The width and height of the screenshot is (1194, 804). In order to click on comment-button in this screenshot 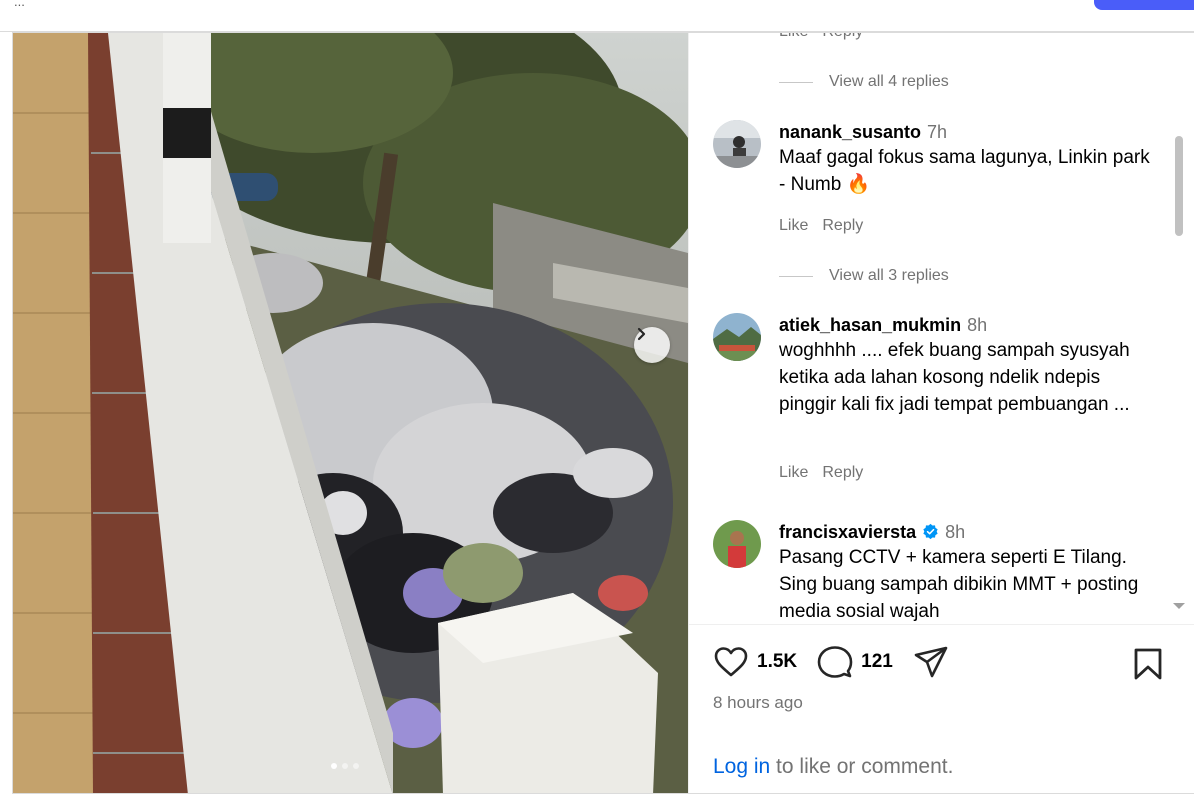, I will do `click(835, 662)`.